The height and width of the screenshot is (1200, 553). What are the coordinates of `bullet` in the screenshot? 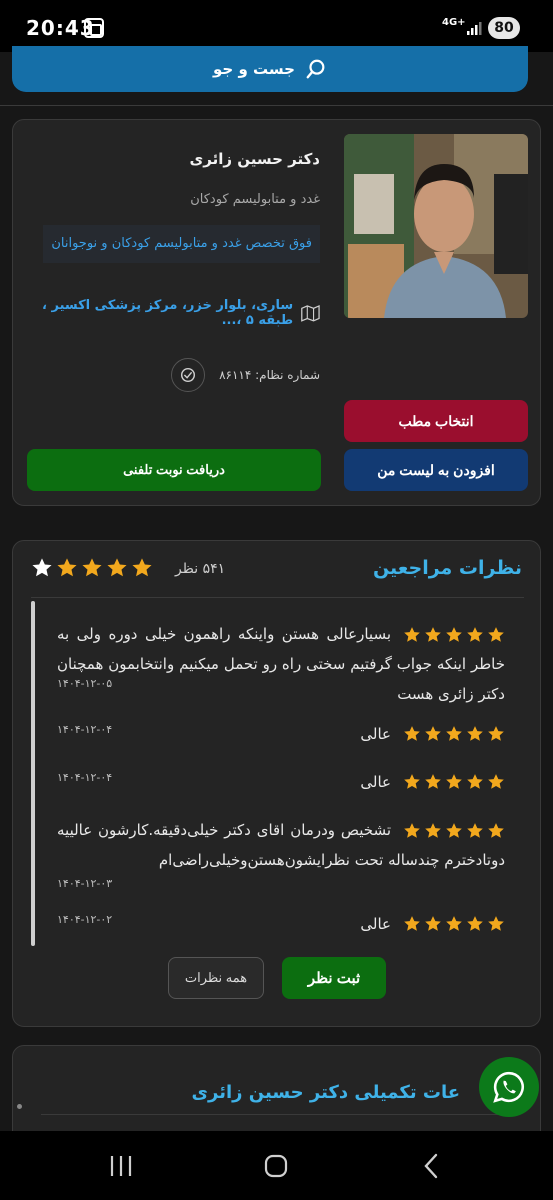 It's located at (19, 1106).